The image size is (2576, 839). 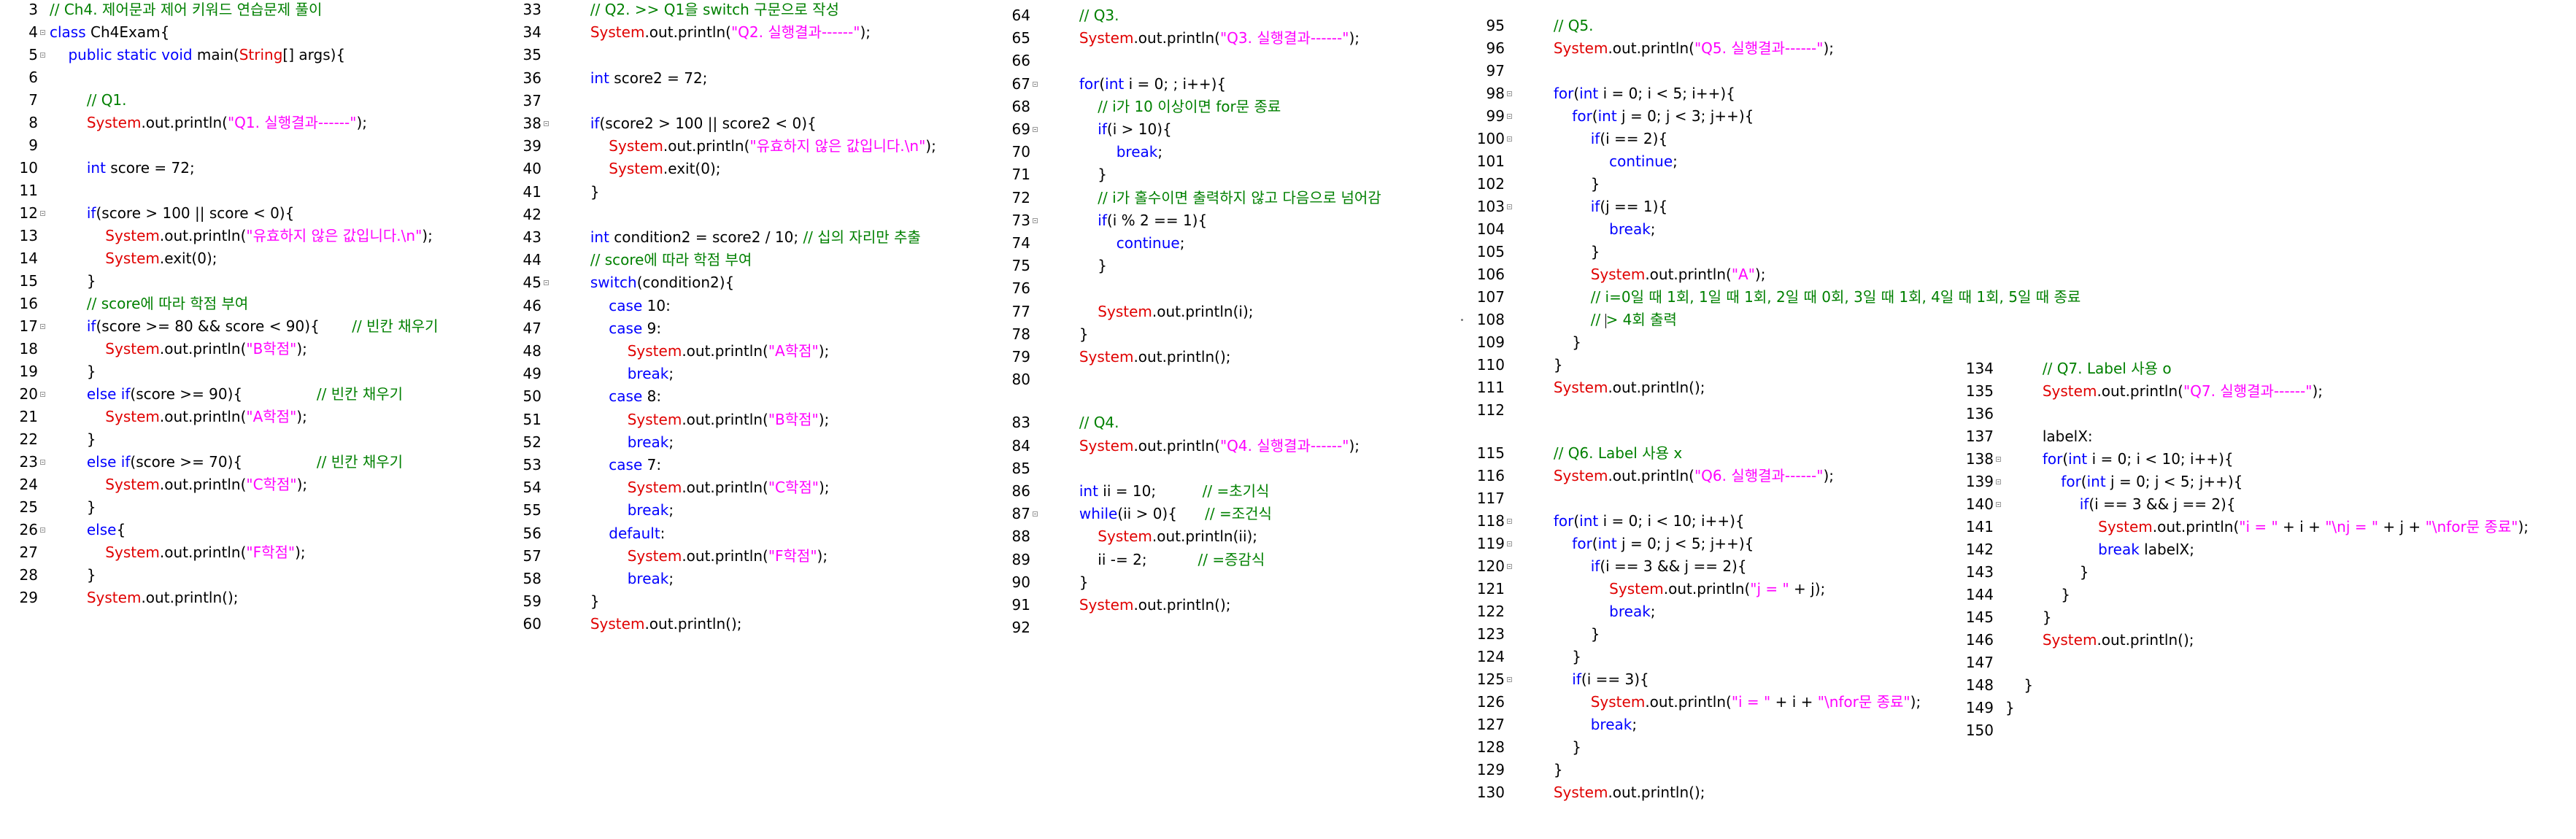 What do you see at coordinates (2266, 708) in the screenshot?
I see `code-line: 149}` at bounding box center [2266, 708].